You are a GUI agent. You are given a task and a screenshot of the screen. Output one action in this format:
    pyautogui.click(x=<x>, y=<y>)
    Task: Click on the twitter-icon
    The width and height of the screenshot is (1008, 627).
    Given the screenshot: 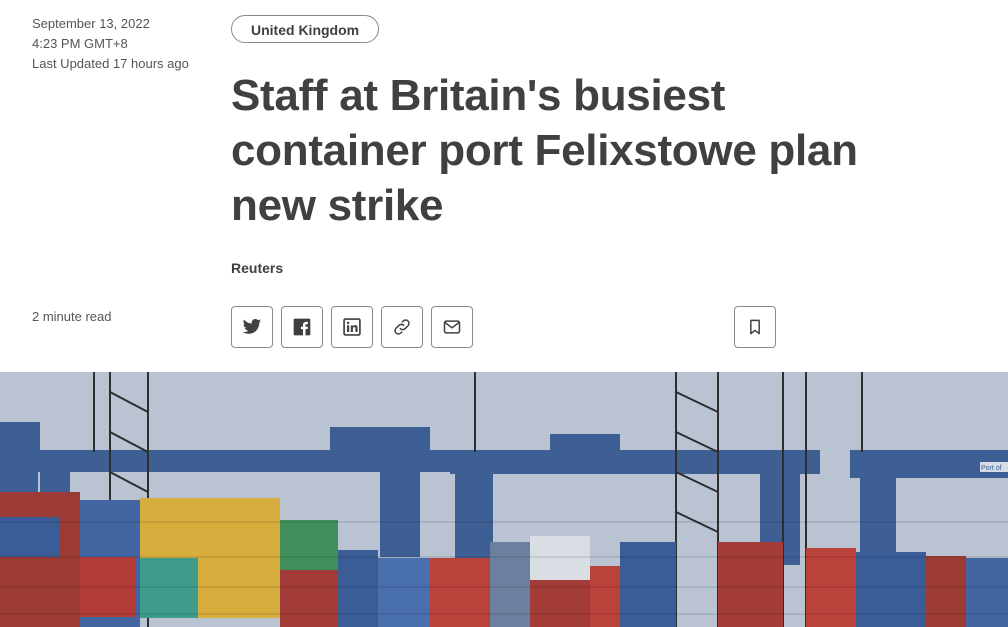 What is the action you would take?
    pyautogui.click(x=252, y=326)
    